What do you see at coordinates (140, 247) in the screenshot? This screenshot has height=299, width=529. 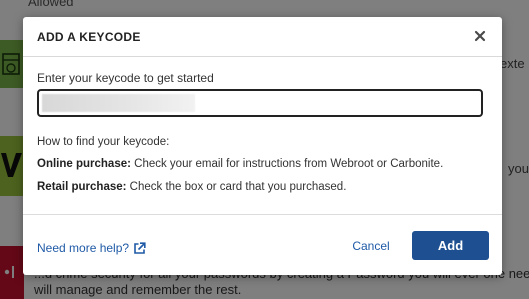 I see `external-link-icon` at bounding box center [140, 247].